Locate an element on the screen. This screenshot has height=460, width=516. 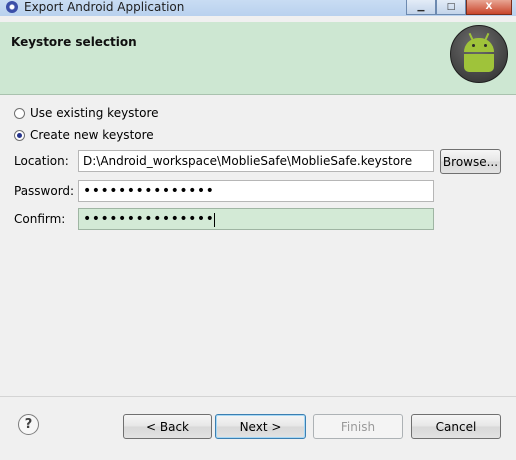
maximize-icon: □ is located at coordinates (451, 7).